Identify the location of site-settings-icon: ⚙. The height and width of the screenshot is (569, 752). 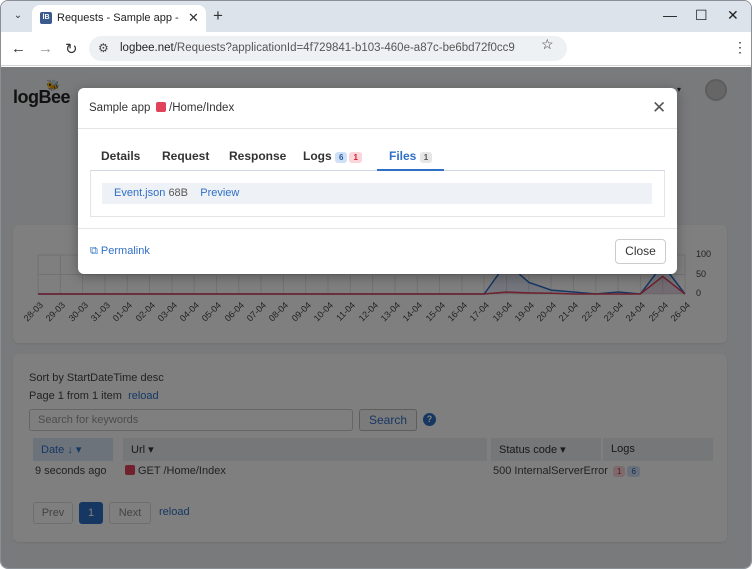
(103, 48).